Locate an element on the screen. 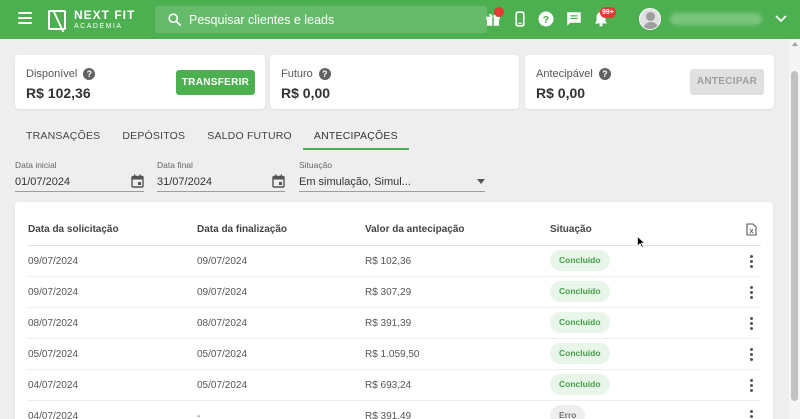  scroll-up-arrow-icon is located at coordinates (795, 44).